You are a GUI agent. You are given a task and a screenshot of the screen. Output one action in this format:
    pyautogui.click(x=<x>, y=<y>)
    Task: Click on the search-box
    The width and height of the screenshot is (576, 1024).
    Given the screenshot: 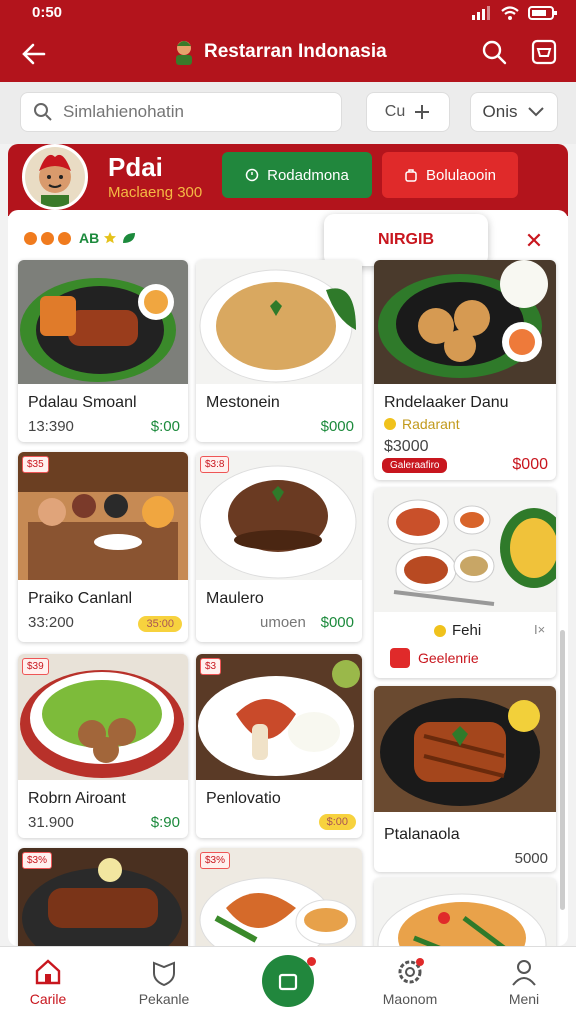 What is the action you would take?
    pyautogui.click(x=181, y=112)
    